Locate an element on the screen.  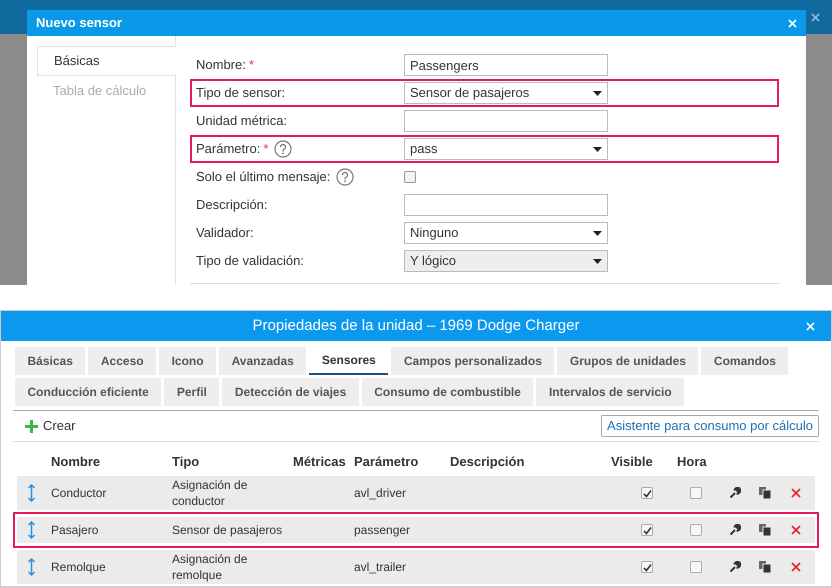
dropdown: Sensor de pasajeros is located at coordinates (506, 93).